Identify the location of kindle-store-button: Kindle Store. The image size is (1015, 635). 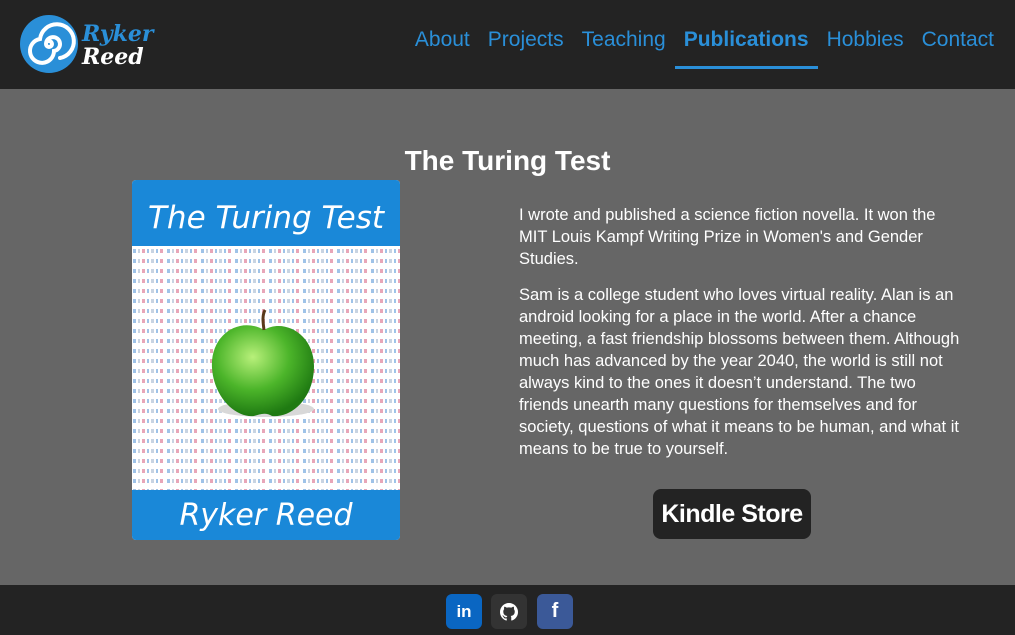
(732, 514).